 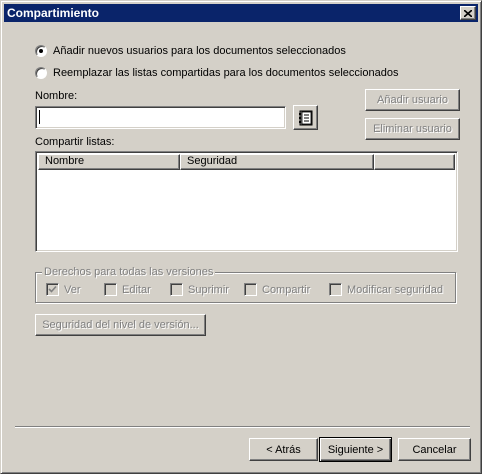 What do you see at coordinates (72, 289) in the screenshot?
I see `checkbox-ver-label: Ver` at bounding box center [72, 289].